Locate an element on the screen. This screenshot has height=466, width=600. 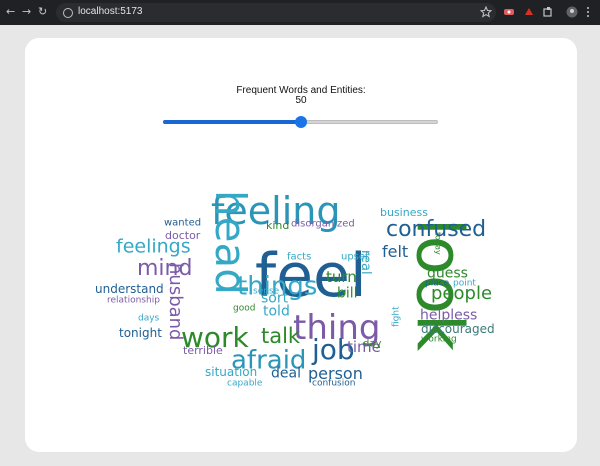
cloud-word-kind: kind is located at coordinates (277, 225).